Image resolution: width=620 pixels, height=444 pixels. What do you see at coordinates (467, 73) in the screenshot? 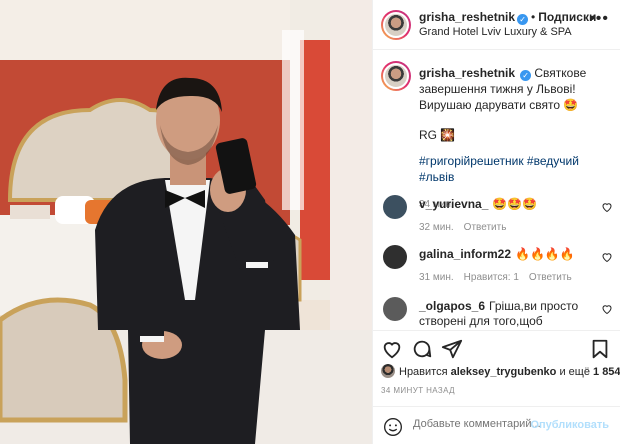
I see `caption-username: grisha_reshetnik` at bounding box center [467, 73].